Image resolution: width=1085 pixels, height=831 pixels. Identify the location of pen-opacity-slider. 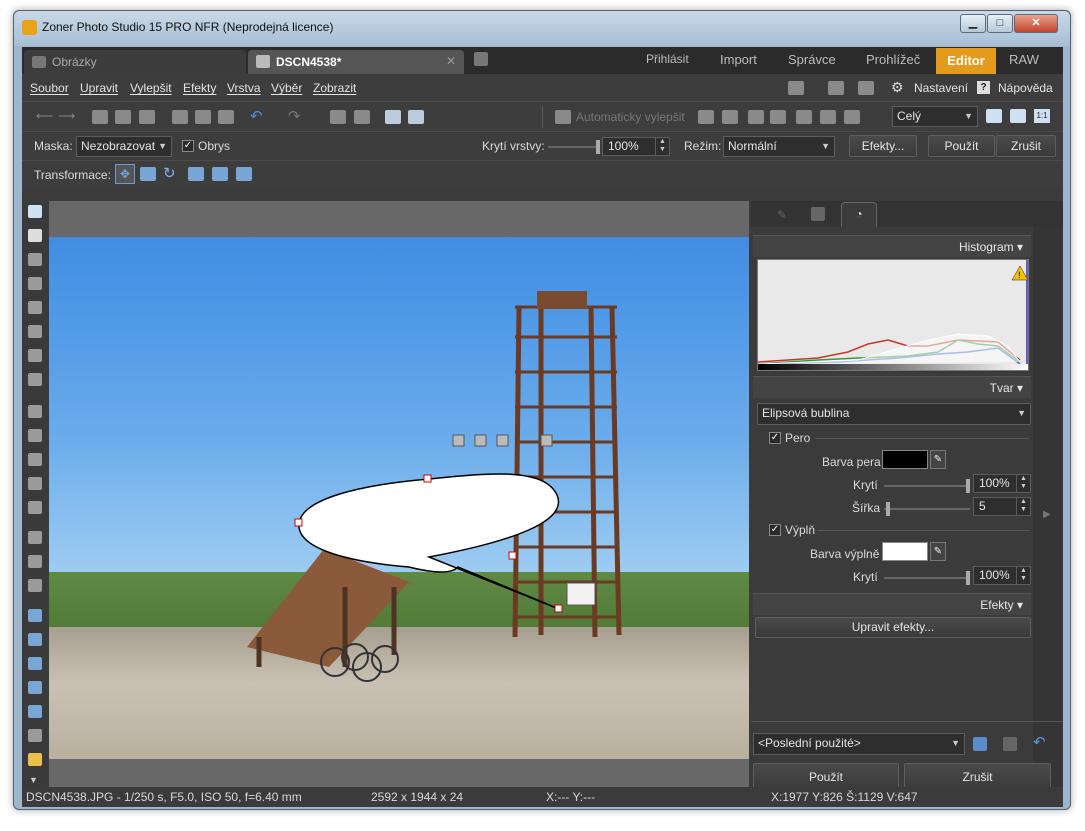
(927, 486).